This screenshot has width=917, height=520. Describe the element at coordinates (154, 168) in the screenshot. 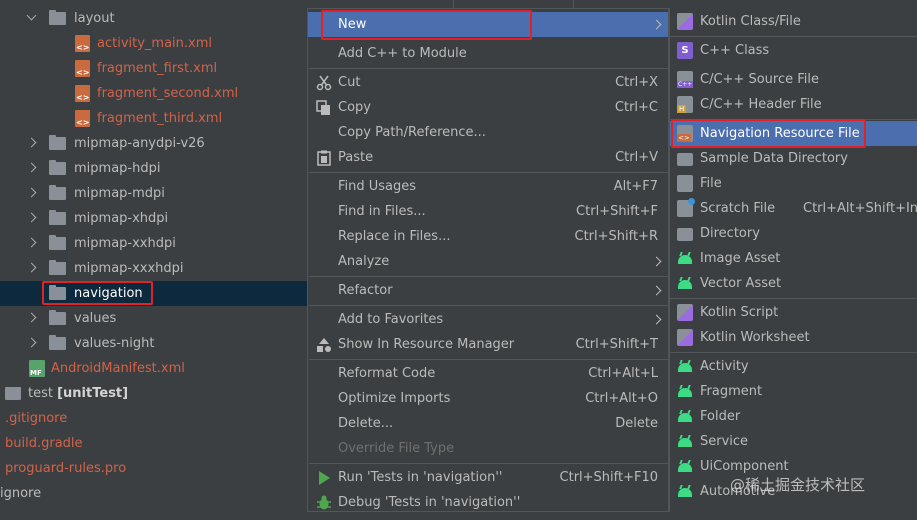

I see `tree-item-mipmap-hdpi: mipmap-hdpi` at that location.